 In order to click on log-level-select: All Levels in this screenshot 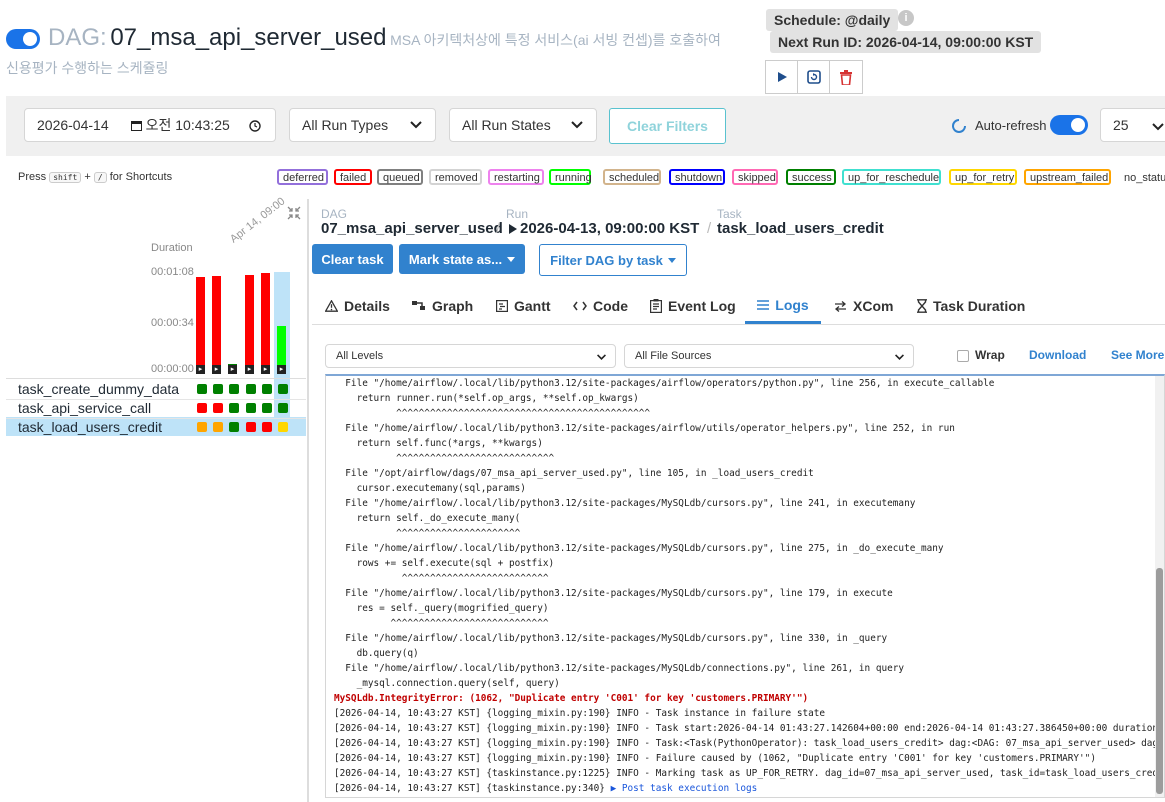, I will do `click(470, 356)`.